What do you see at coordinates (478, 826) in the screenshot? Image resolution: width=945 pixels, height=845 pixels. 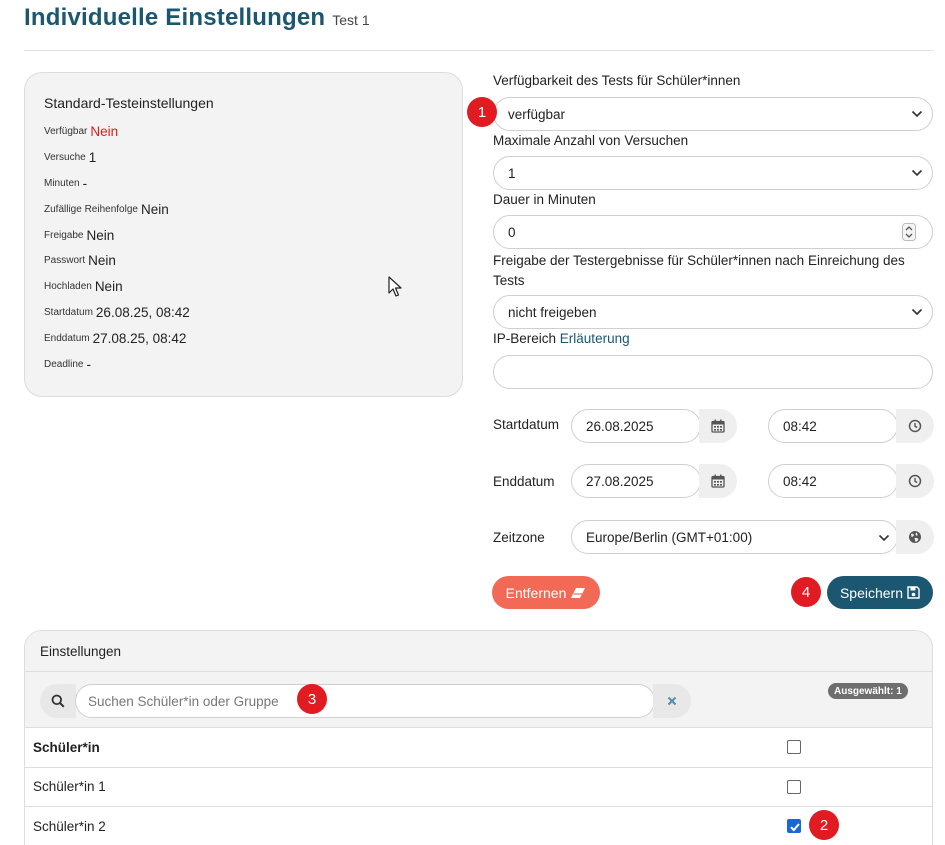 I see `table-row: Schüler*in 2` at bounding box center [478, 826].